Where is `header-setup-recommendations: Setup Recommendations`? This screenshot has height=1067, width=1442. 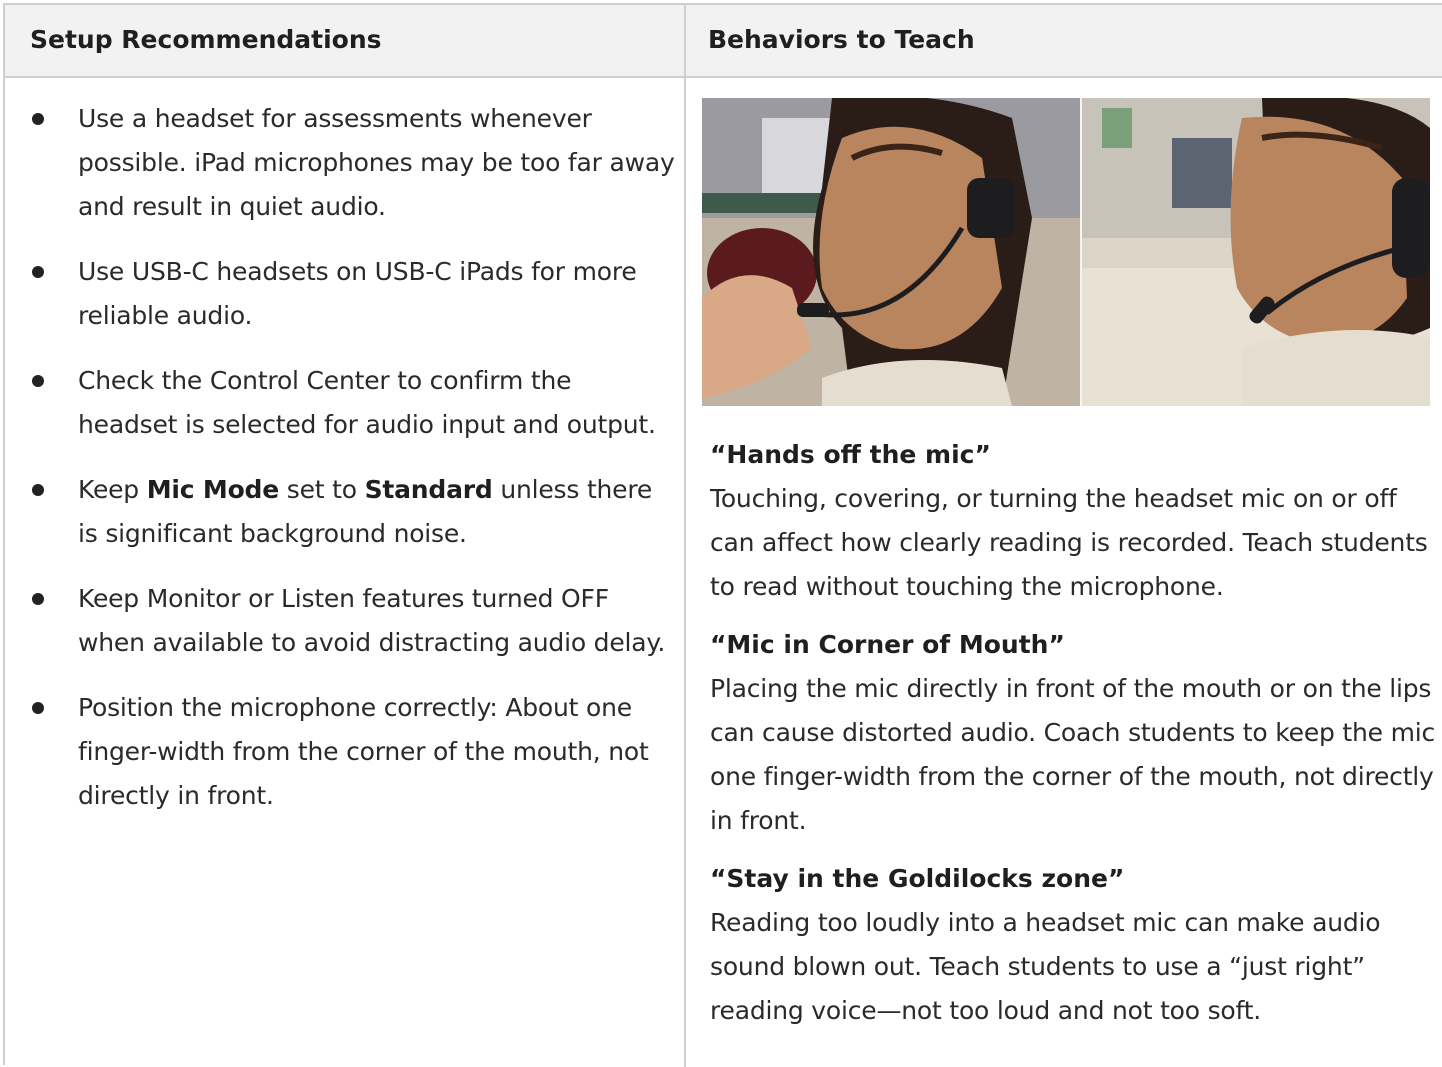
header-setup-recommendations: Setup Recommendations is located at coordinates (206, 39).